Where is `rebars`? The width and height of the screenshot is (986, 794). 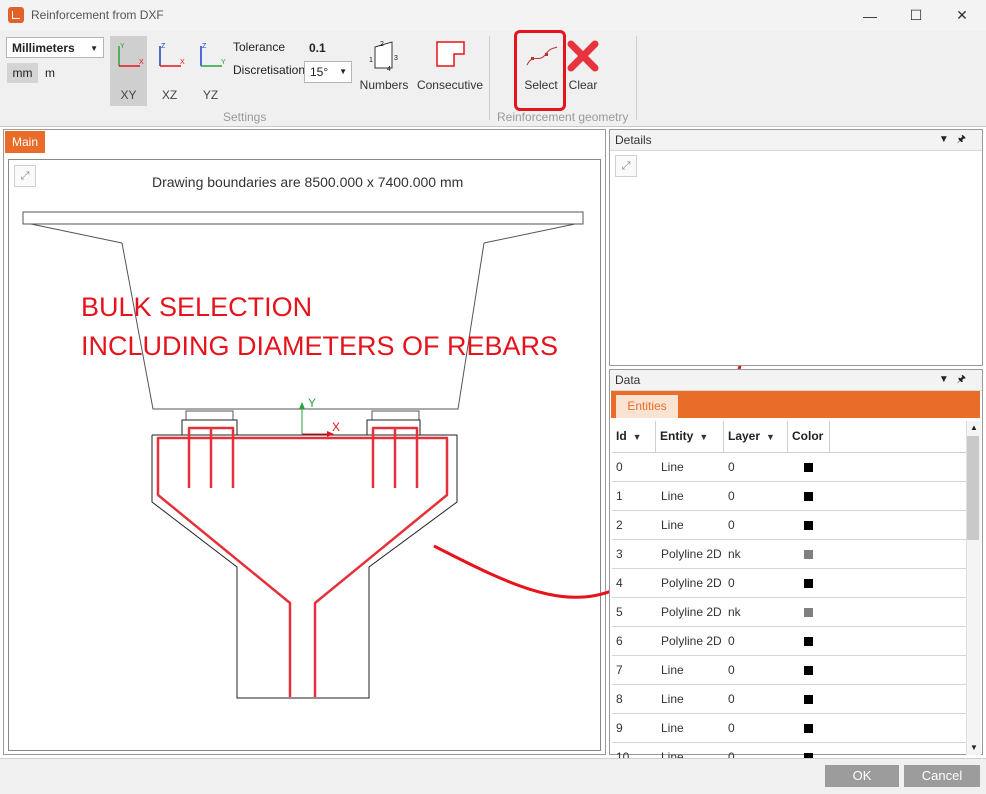
rebars is located at coordinates (302, 561).